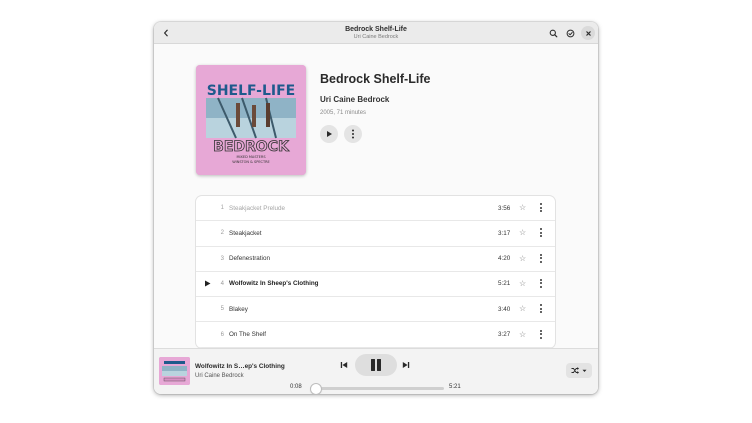 The height and width of the screenshot is (423, 752). I want to click on track-title: Wolfowitz In Sheep's Clothing, so click(274, 284).